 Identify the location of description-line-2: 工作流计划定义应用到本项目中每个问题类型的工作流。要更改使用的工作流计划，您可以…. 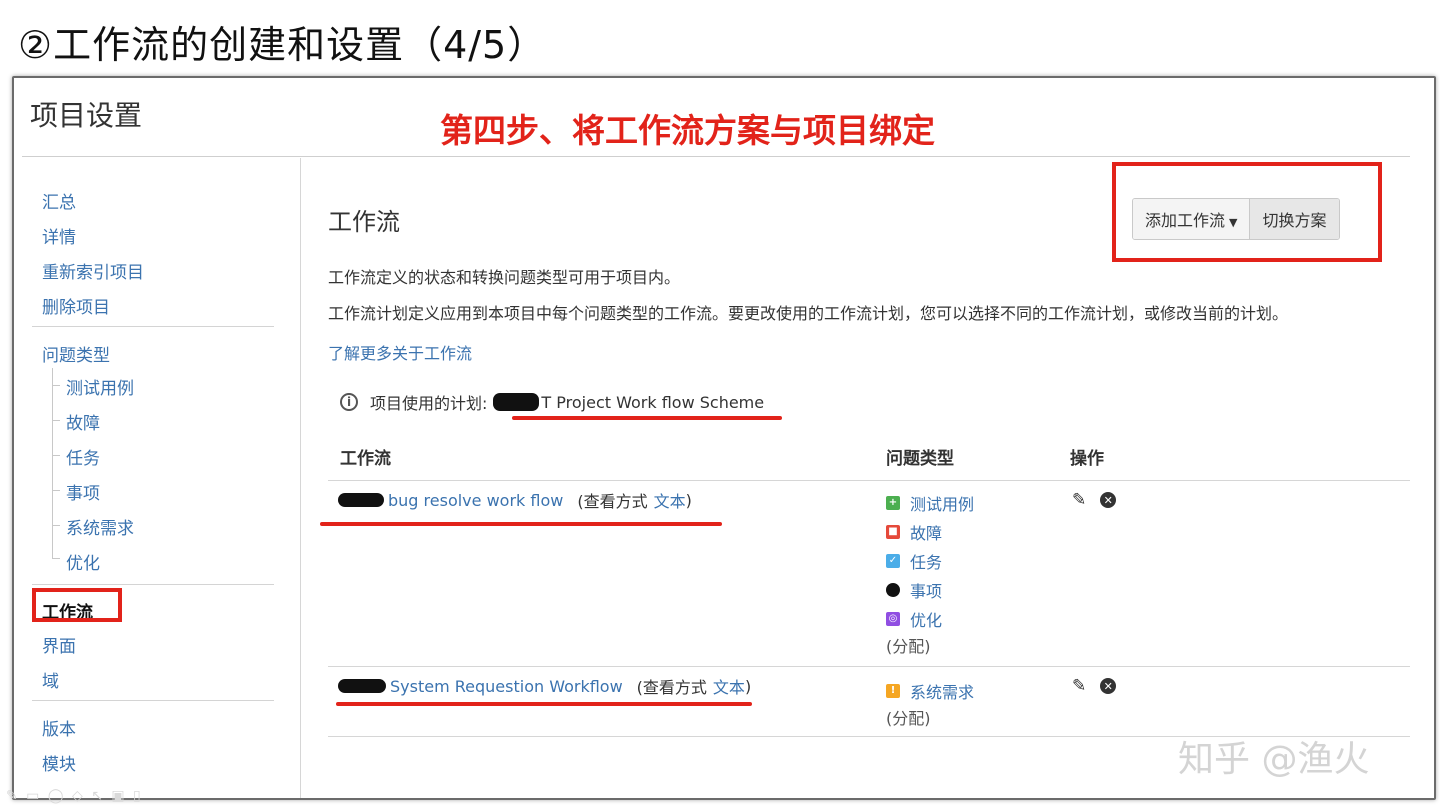
(808, 313).